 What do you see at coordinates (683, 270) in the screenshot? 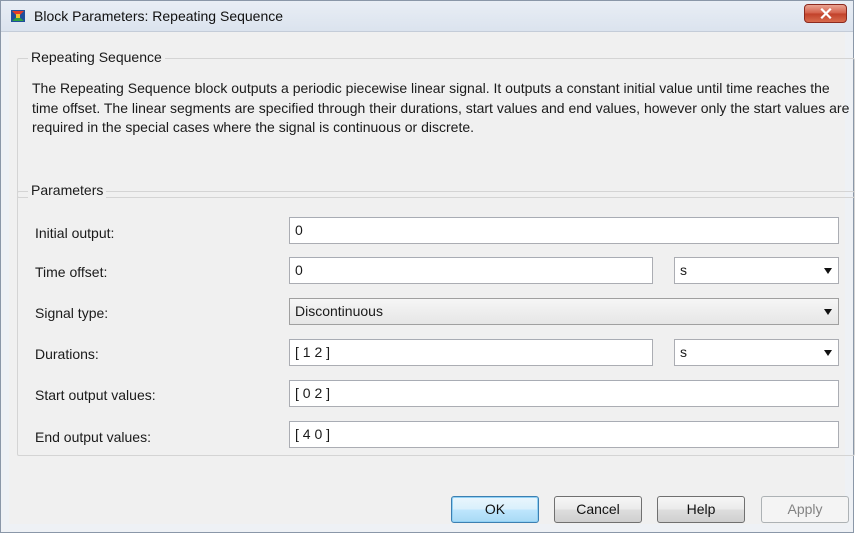
I see `time-offset-unit-value: s` at bounding box center [683, 270].